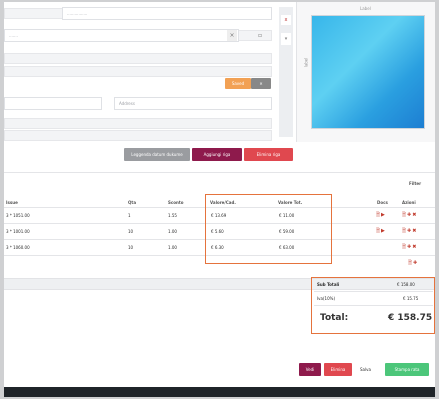  I want to click on row1-docs-icons: 🗎▶, so click(381, 216).